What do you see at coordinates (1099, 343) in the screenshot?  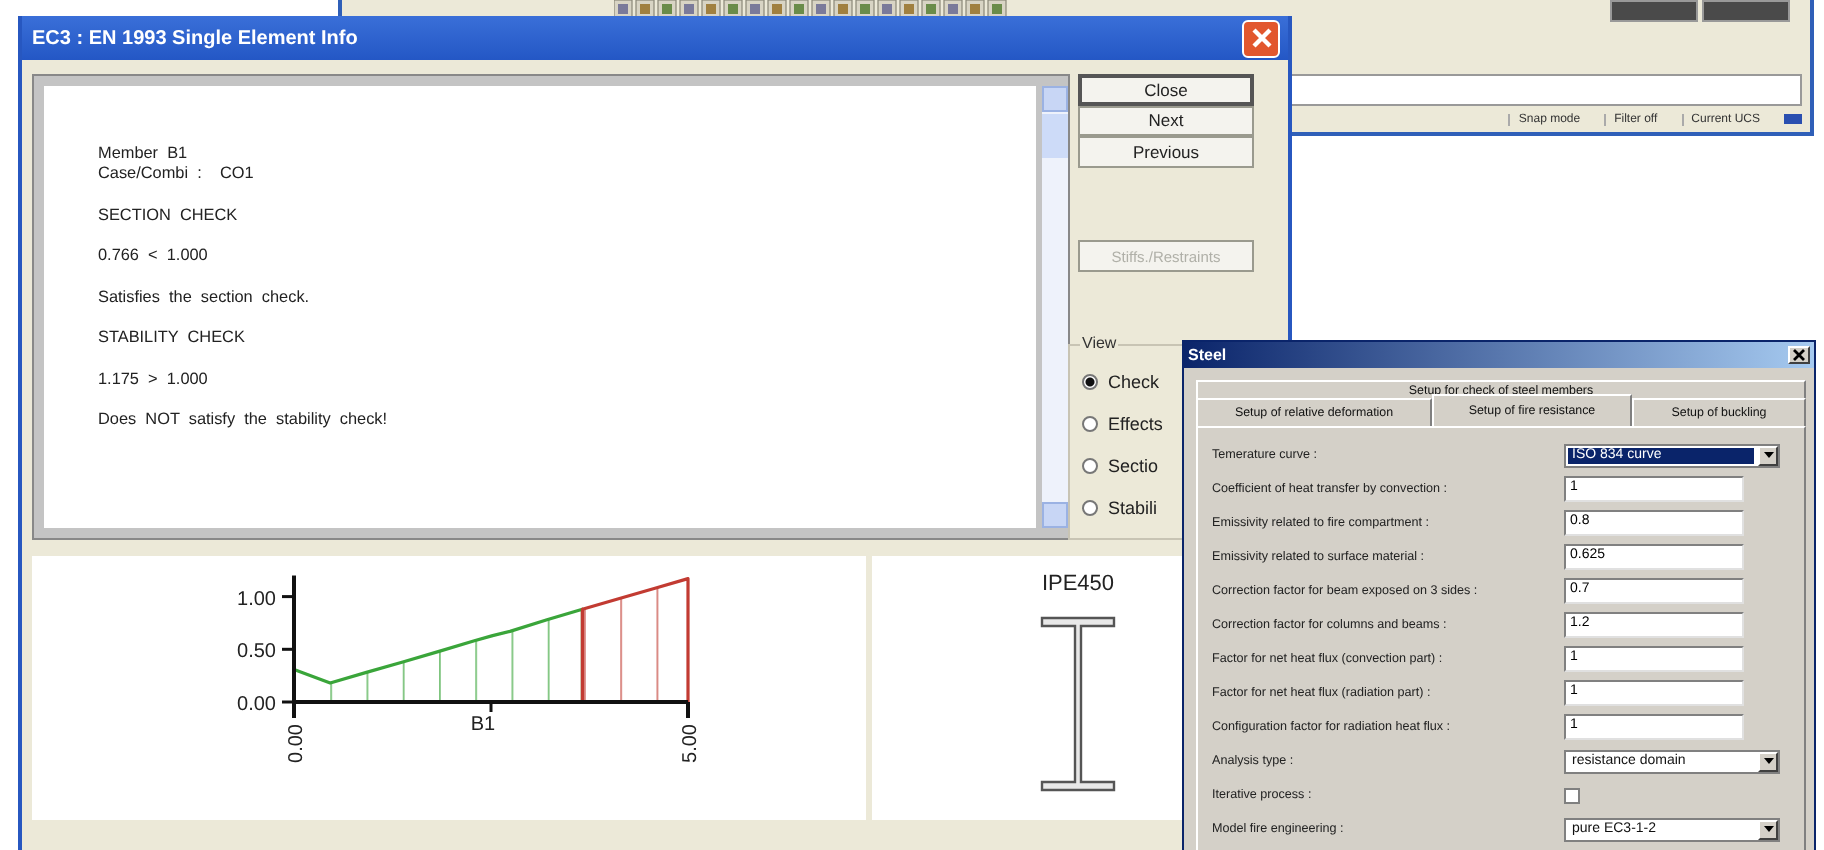 I see `group-label: View` at bounding box center [1099, 343].